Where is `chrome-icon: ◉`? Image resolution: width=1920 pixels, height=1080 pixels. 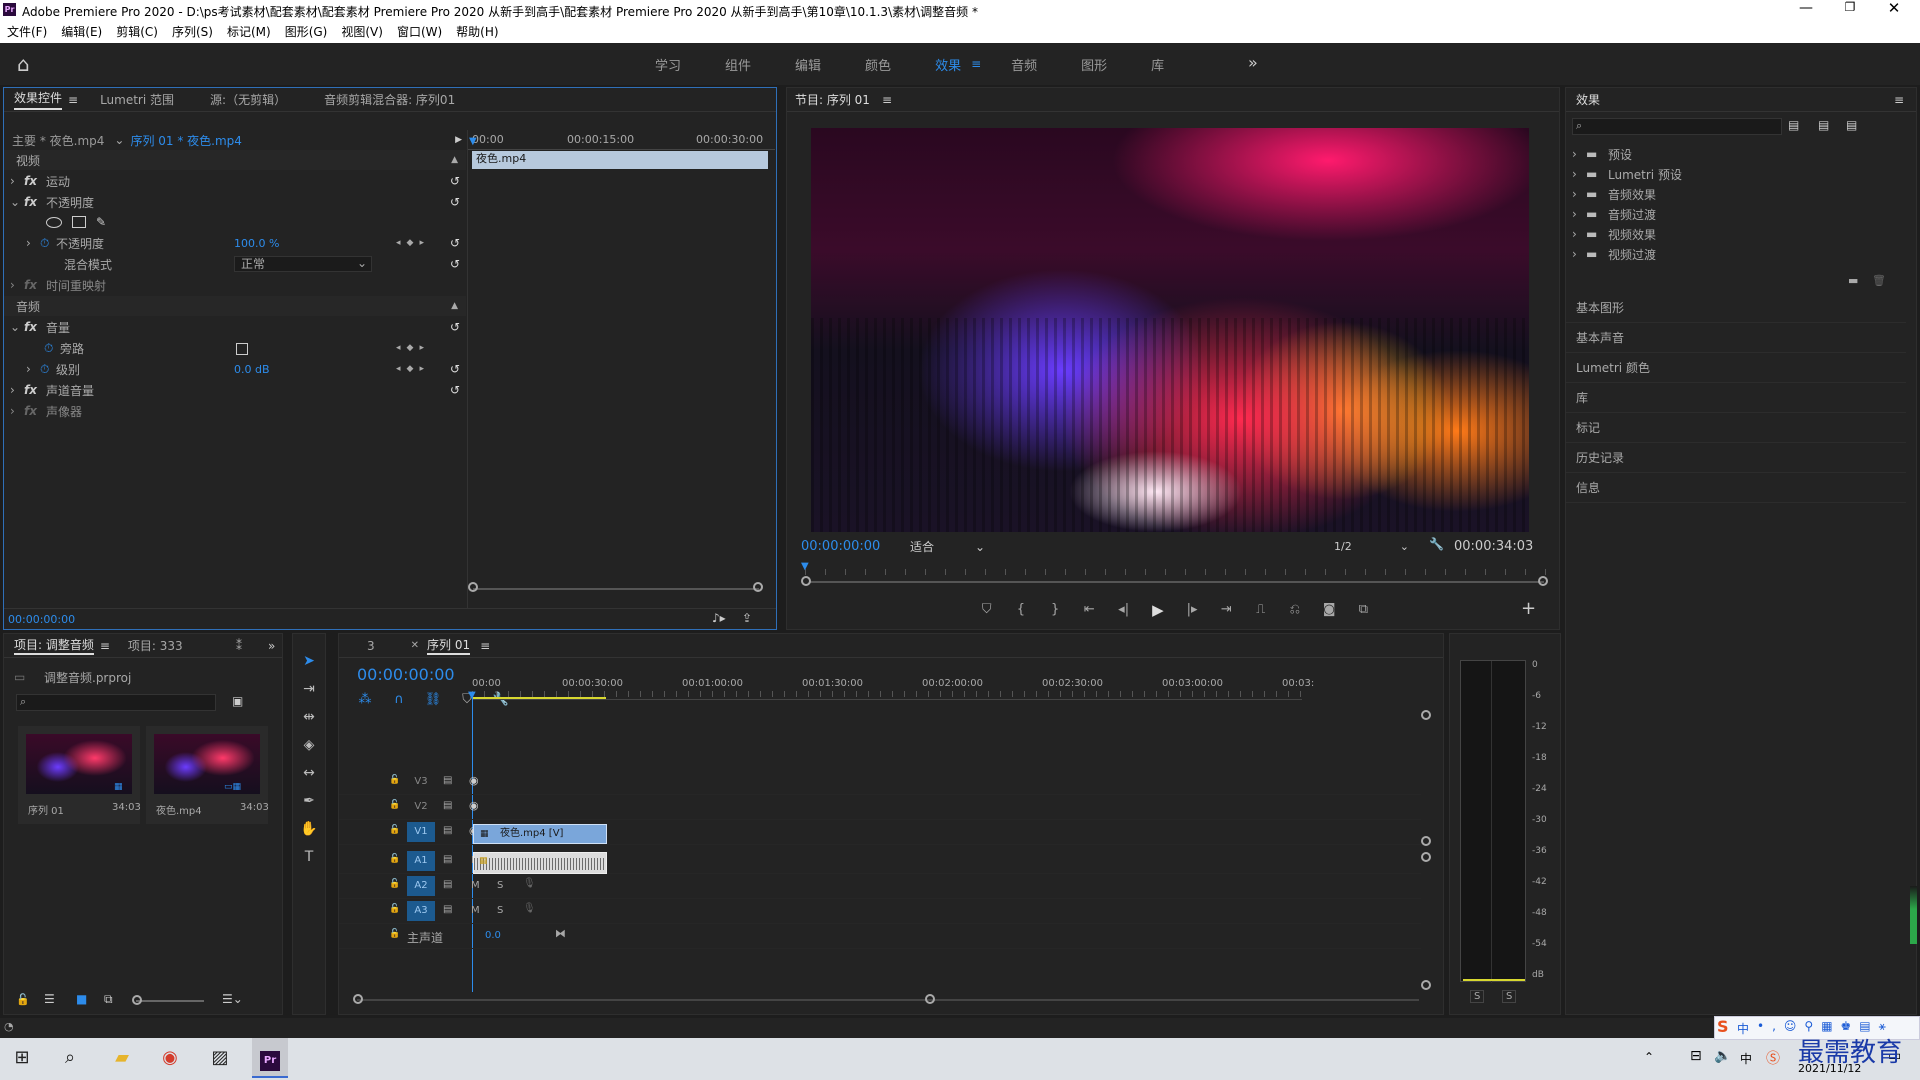
chrome-icon: ◉ is located at coordinates (170, 1058).